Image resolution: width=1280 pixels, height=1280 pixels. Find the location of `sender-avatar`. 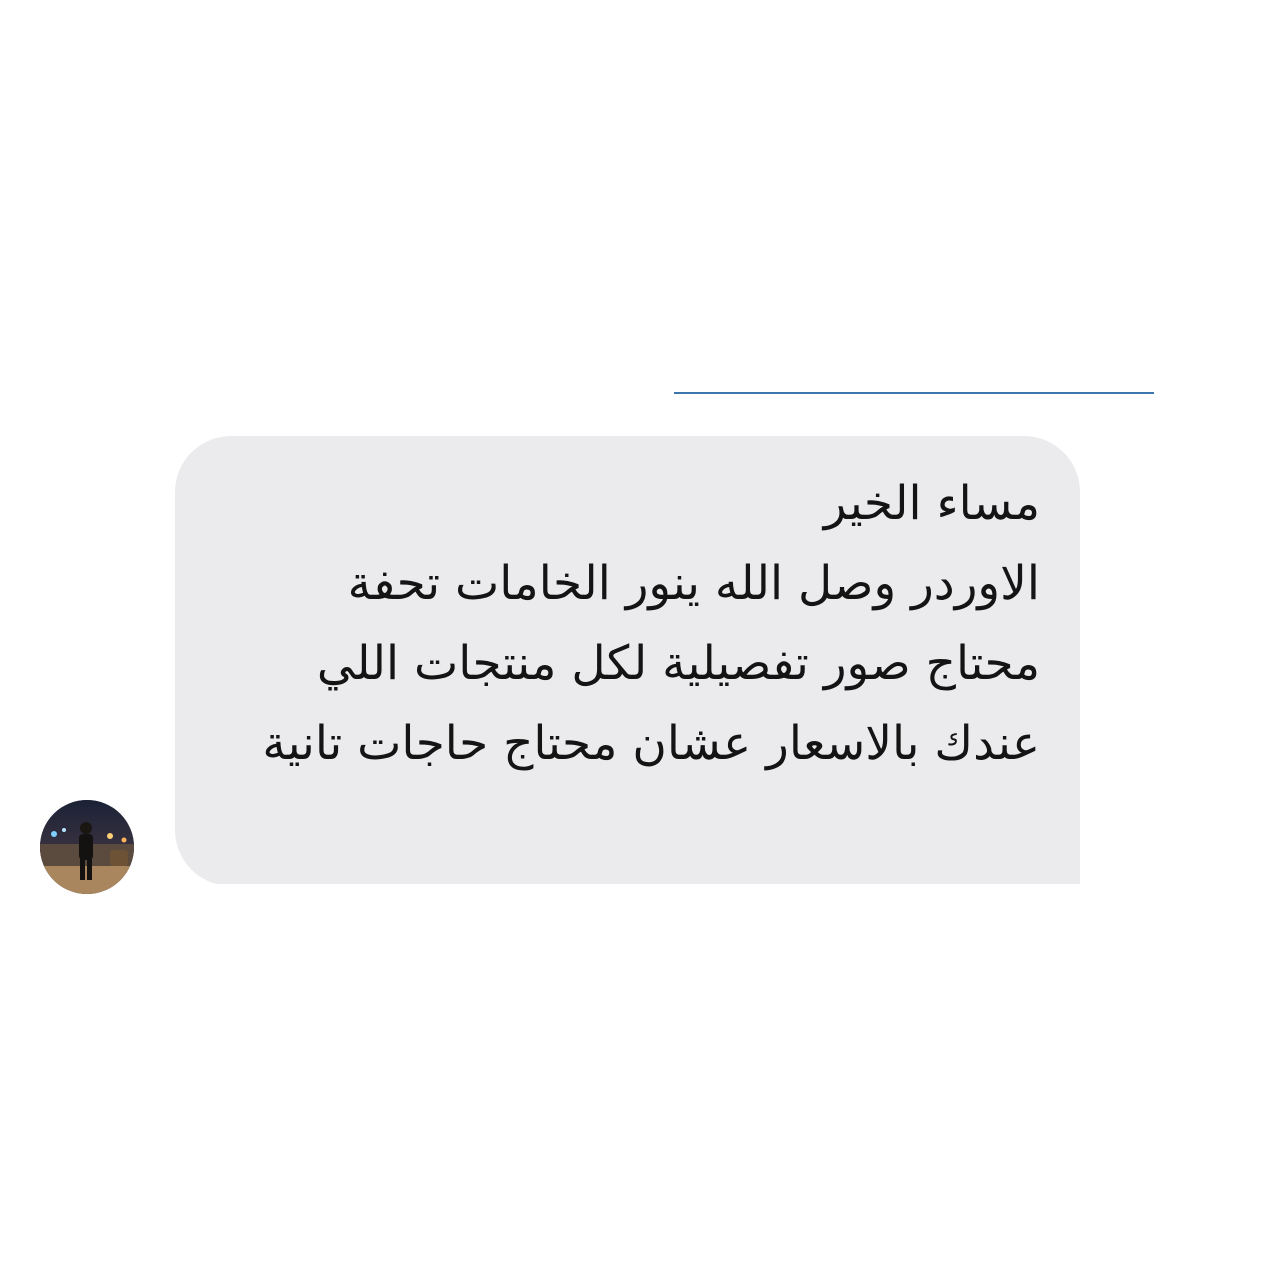

sender-avatar is located at coordinates (87, 847).